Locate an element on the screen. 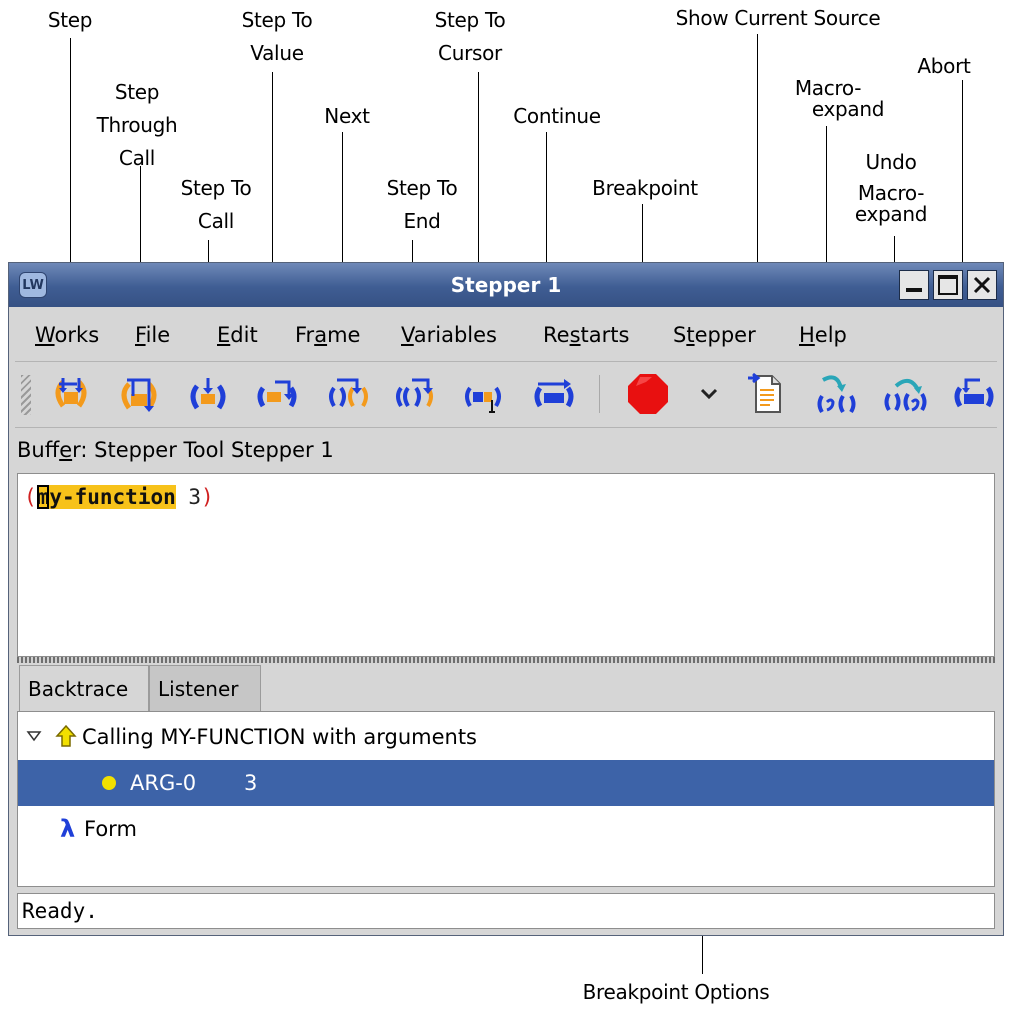 Image resolution: width=1012 pixels, height=1009 pixels. buffer-label-text: r: Stepper Tool Stepper 1 is located at coordinates (203, 450).